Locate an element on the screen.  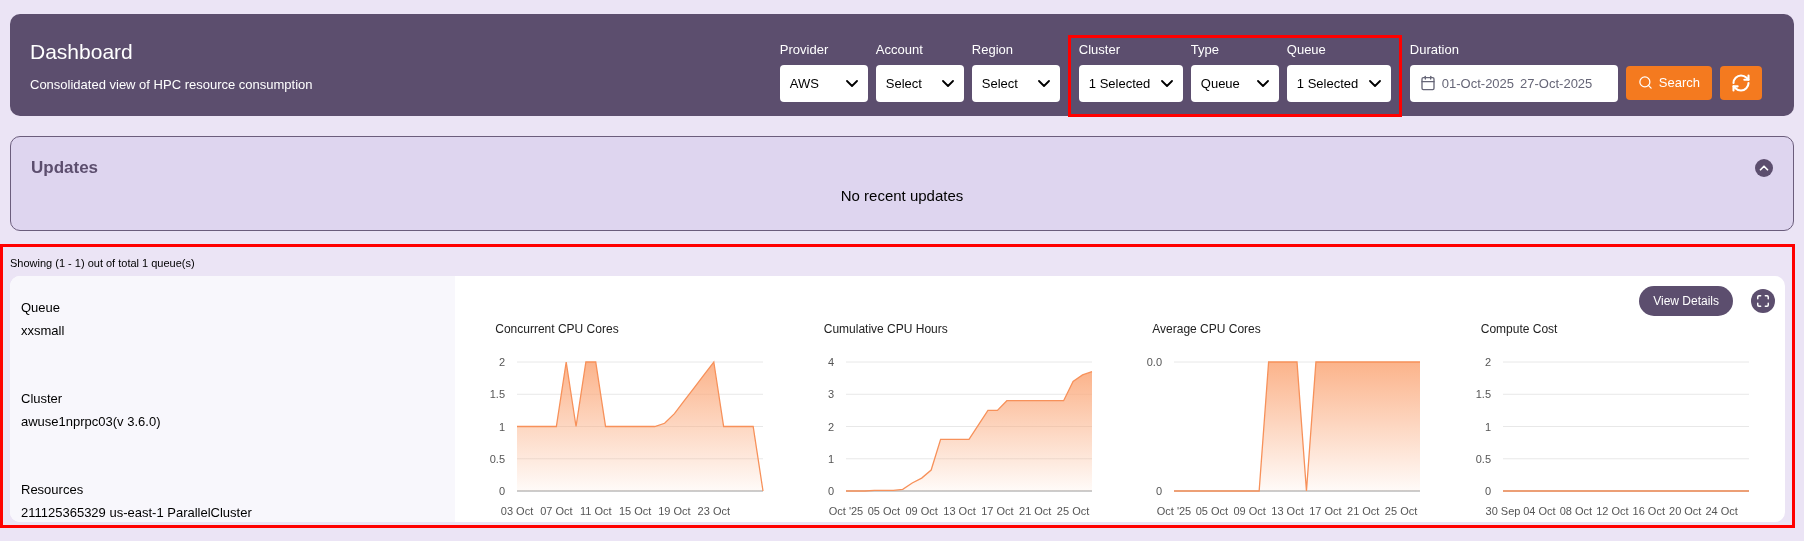
chart-title: Average CPU Cores is located at coordinates (1207, 329).